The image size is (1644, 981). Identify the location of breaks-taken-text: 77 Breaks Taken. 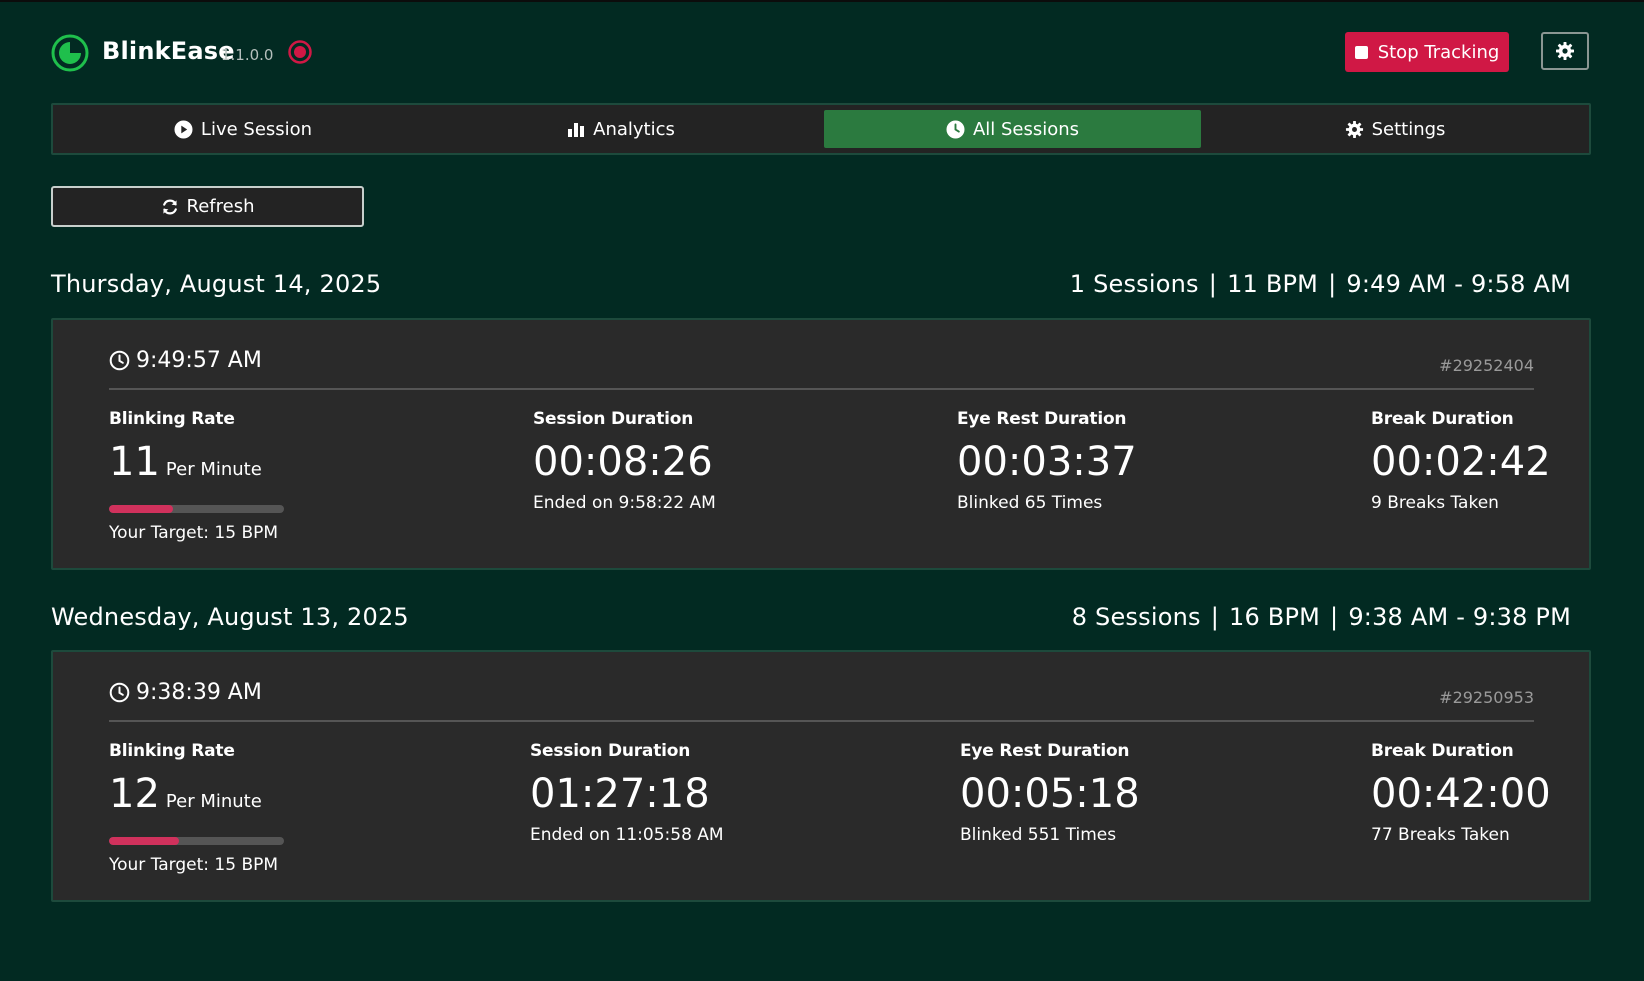
(1440, 835).